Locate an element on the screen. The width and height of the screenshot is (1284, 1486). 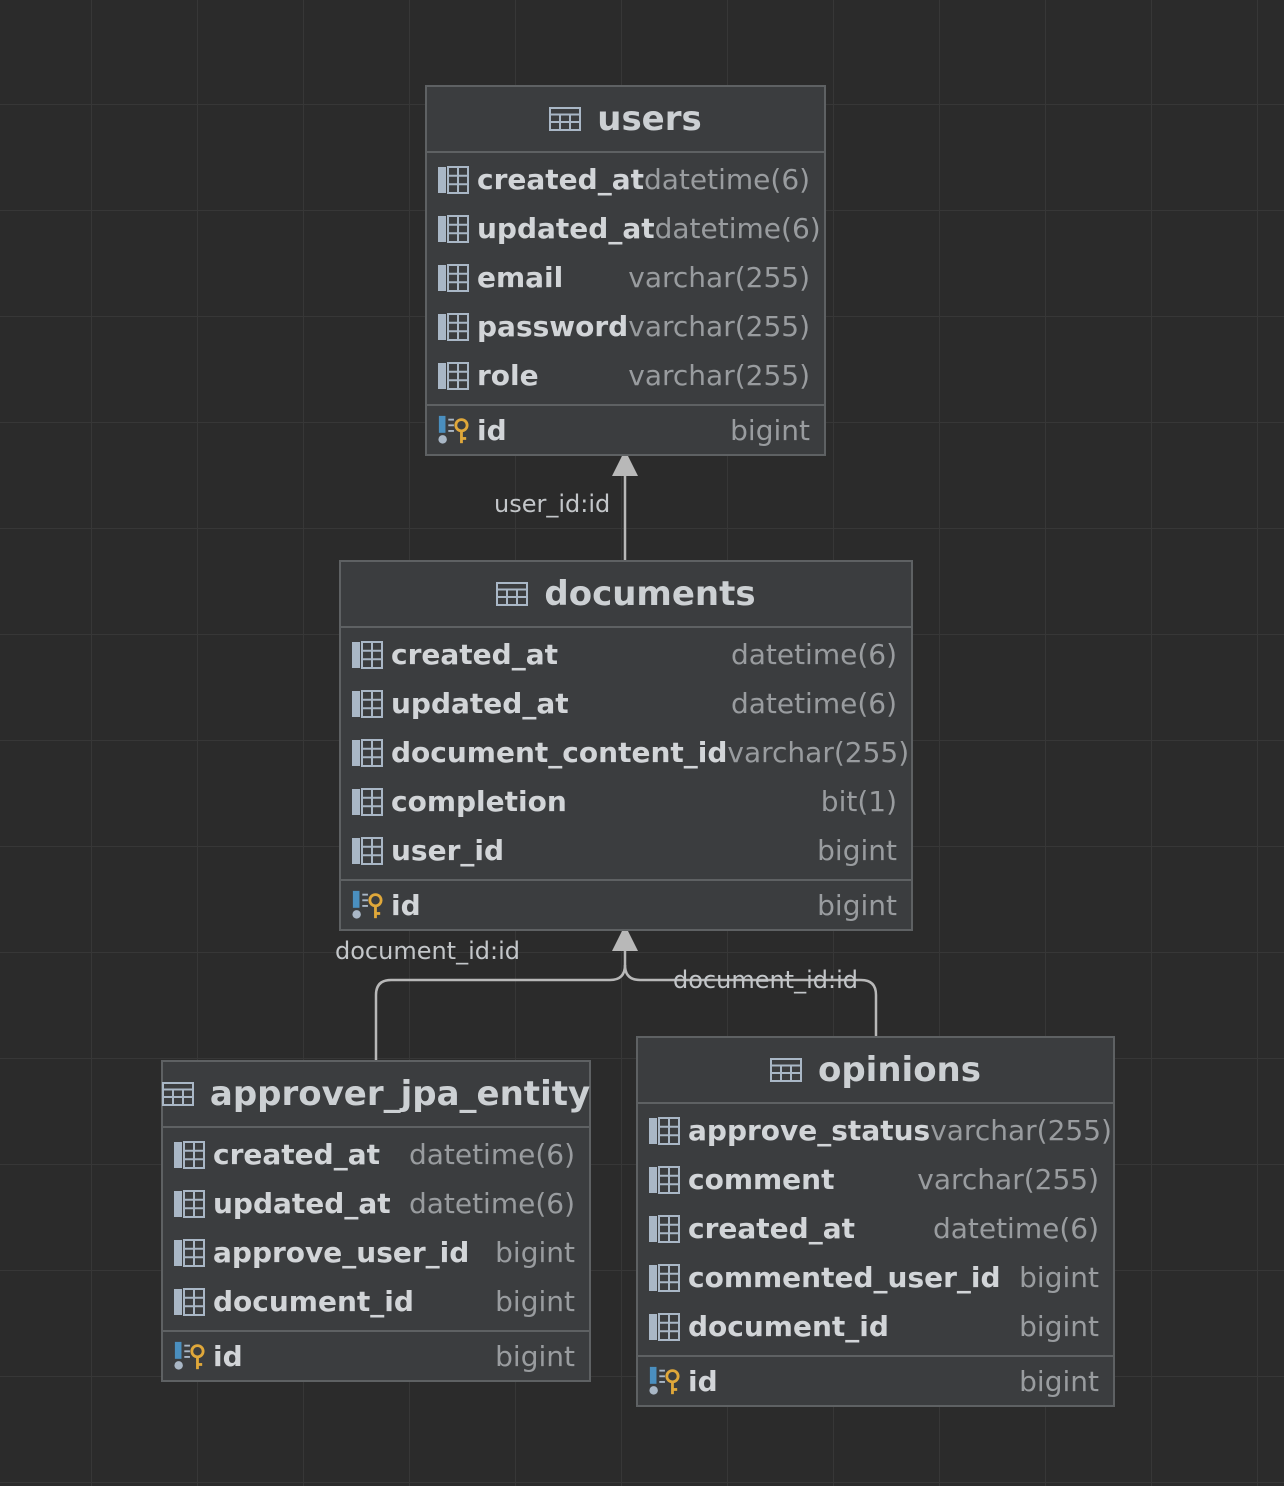
column-name: approve_user_id is located at coordinates (341, 1252).